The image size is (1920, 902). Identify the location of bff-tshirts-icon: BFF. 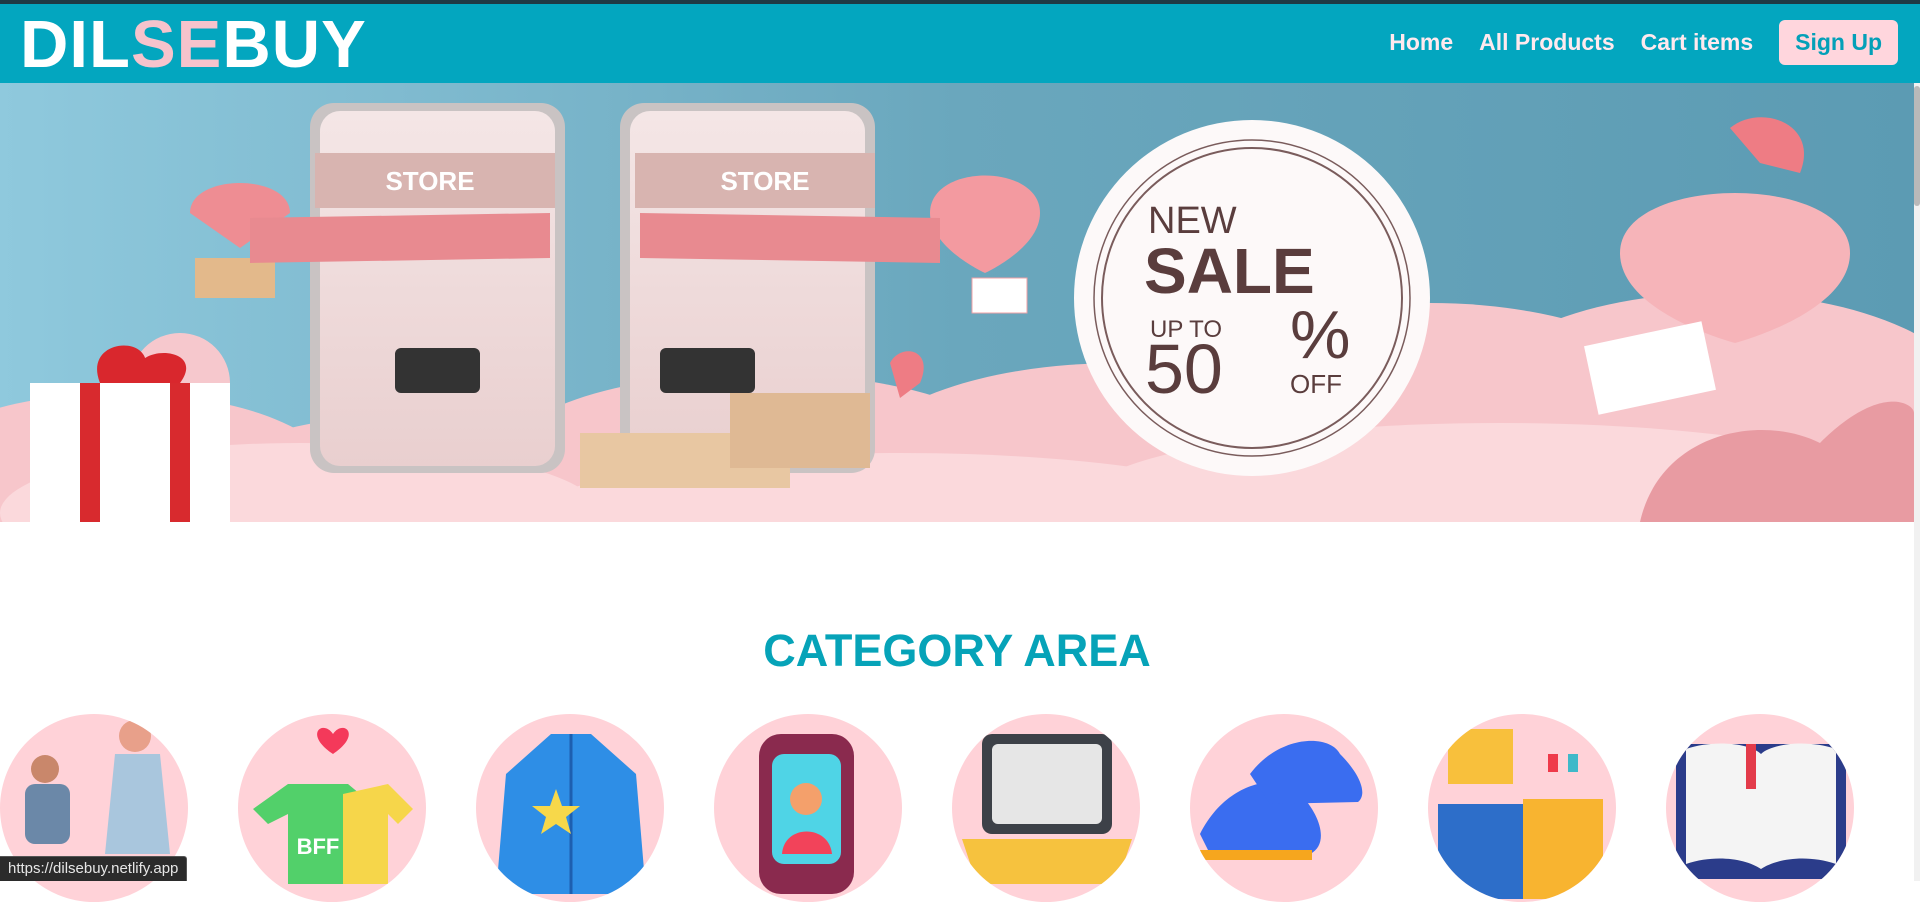
(333, 805).